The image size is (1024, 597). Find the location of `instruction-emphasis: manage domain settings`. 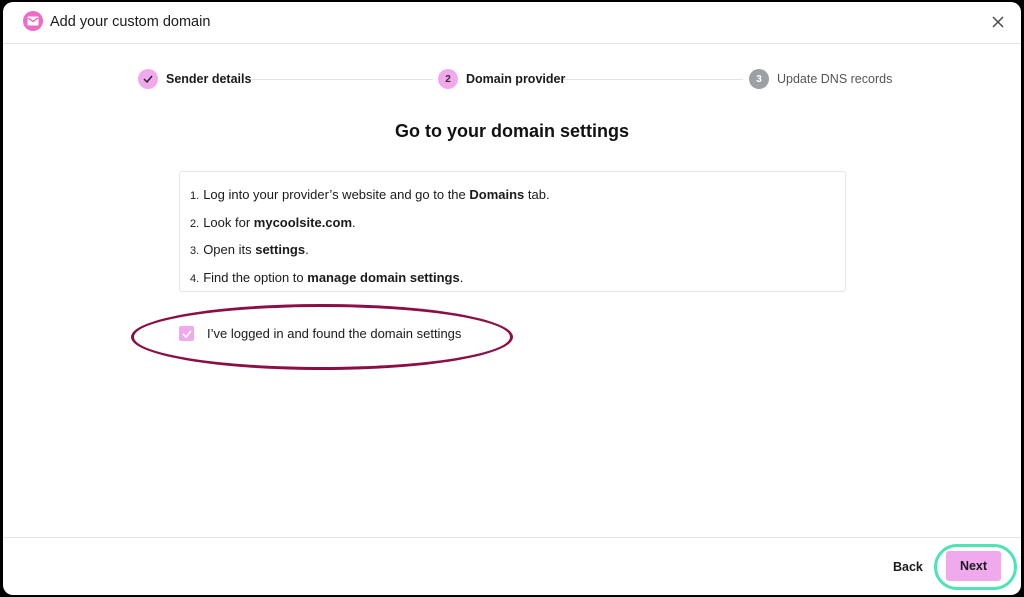

instruction-emphasis: manage domain settings is located at coordinates (383, 277).